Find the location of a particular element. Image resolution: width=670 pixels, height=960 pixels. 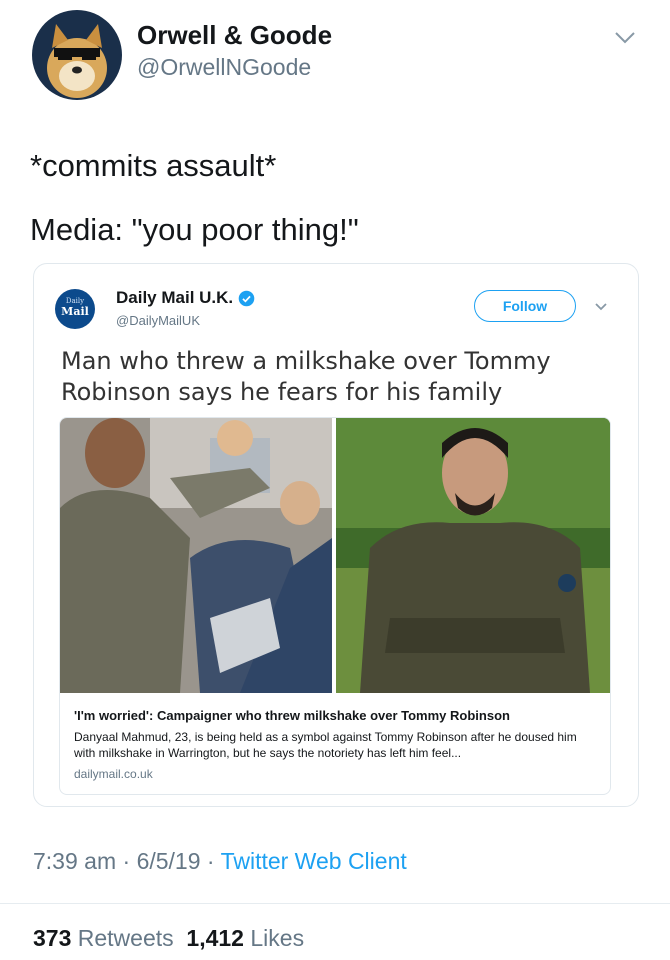

likes-label: Likes is located at coordinates (277, 938).